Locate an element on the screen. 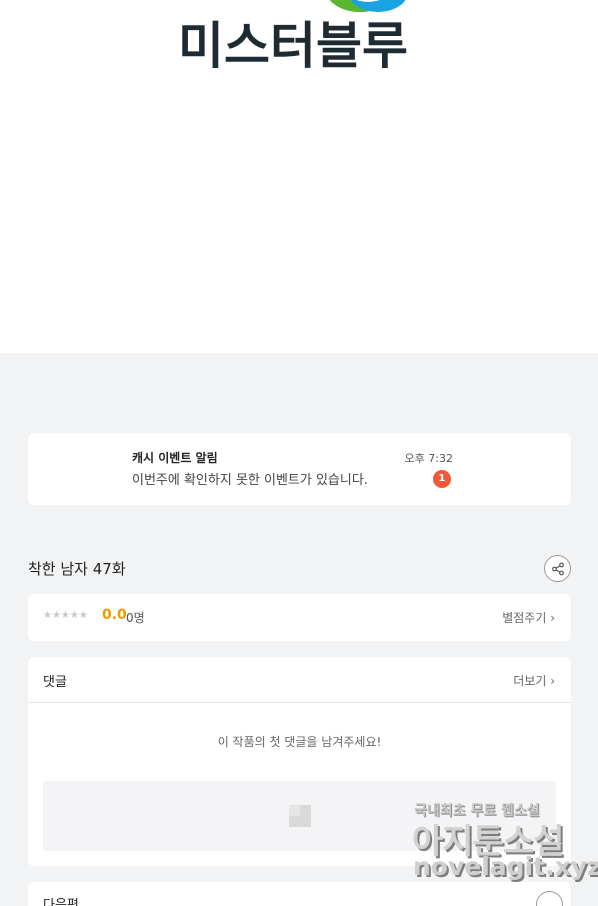  notification-title: 캐시 이벤트 알림 is located at coordinates (175, 458).